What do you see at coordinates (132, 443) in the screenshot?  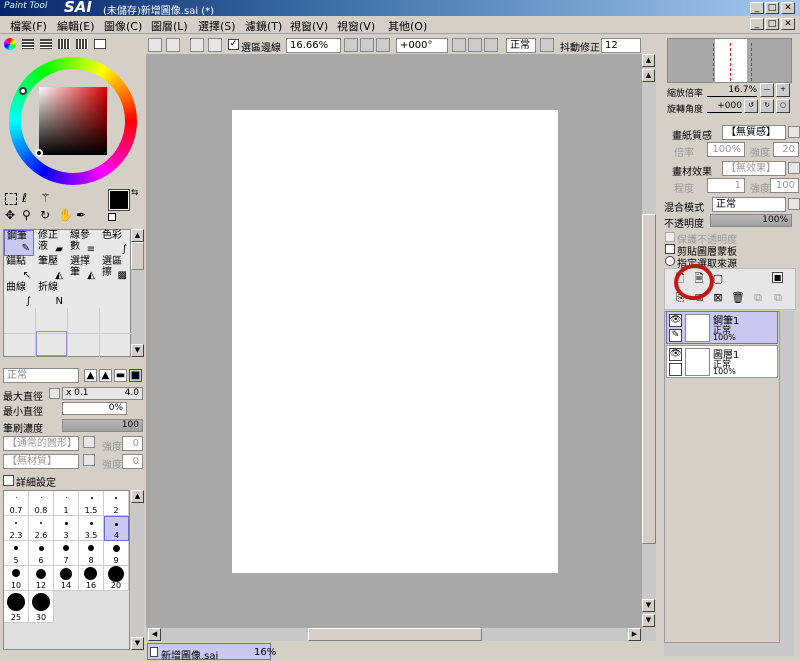 I see `shape-strength-field: 0` at bounding box center [132, 443].